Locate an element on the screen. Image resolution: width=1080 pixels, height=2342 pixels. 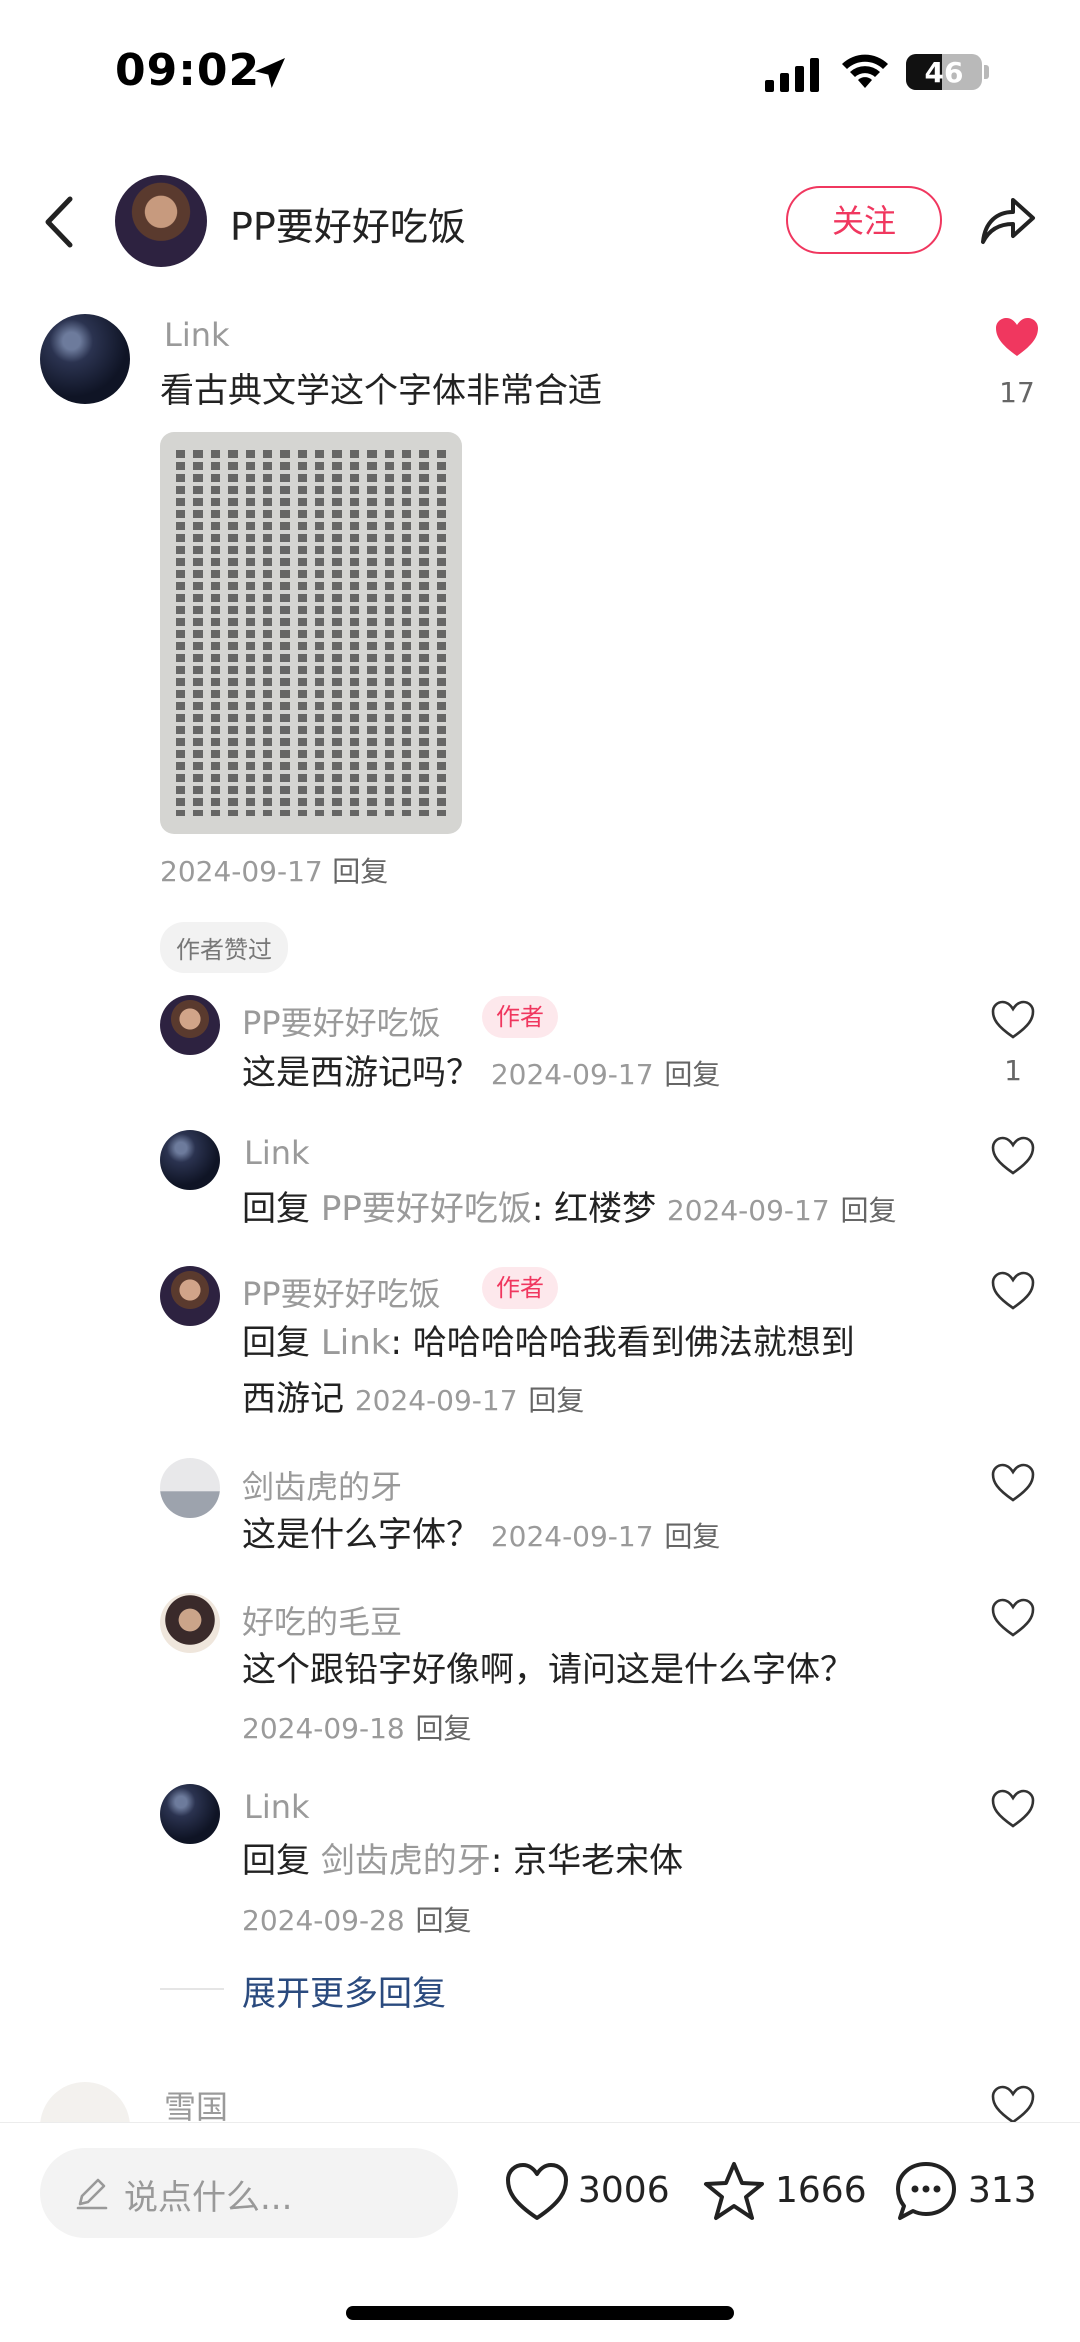
comment-meta: 2024-09-17 回复 is located at coordinates (274, 870).